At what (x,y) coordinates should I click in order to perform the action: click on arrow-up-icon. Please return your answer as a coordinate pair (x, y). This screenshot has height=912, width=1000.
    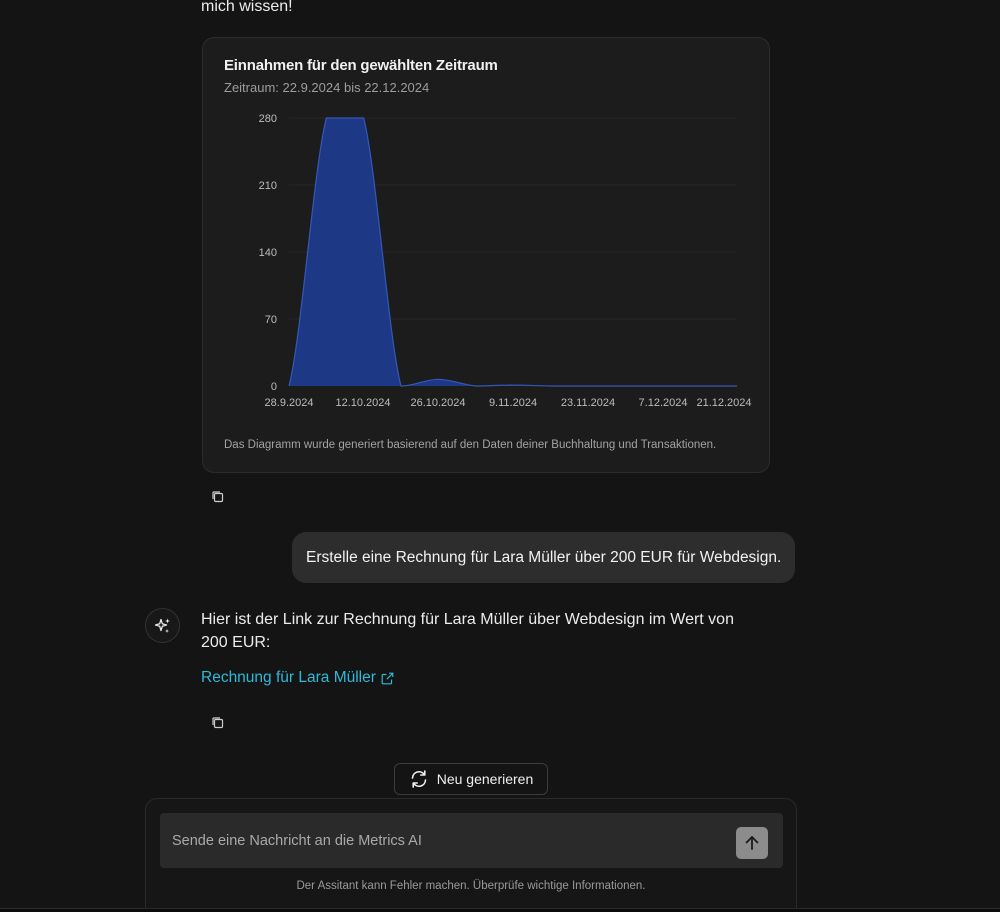
    Looking at the image, I should click on (752, 843).